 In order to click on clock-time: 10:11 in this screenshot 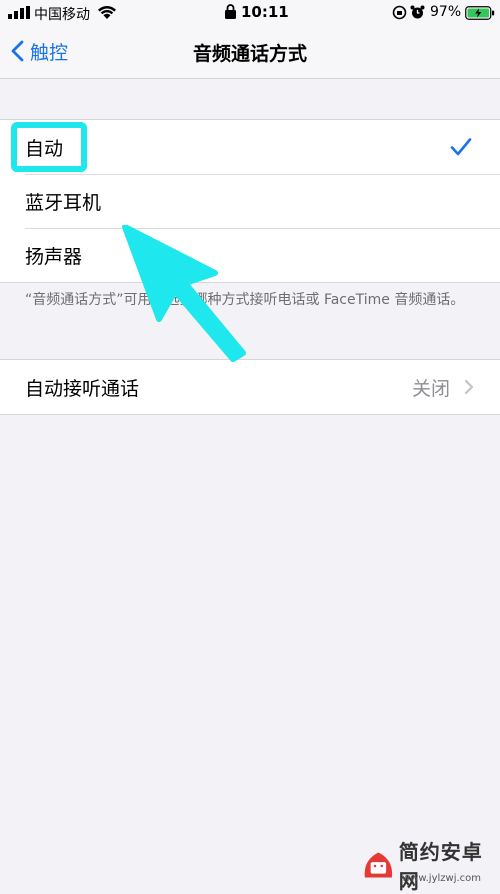, I will do `click(265, 12)`.